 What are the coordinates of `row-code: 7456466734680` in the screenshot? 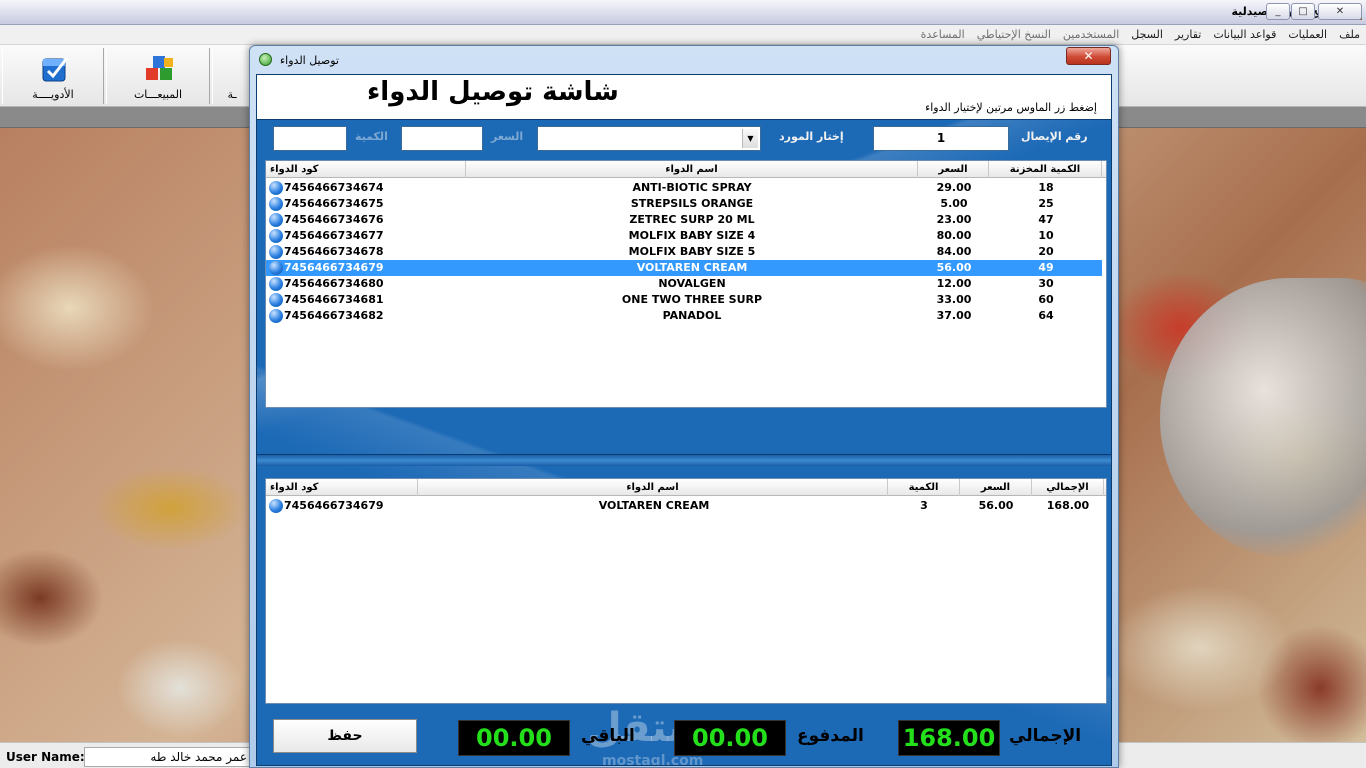 It's located at (334, 283).